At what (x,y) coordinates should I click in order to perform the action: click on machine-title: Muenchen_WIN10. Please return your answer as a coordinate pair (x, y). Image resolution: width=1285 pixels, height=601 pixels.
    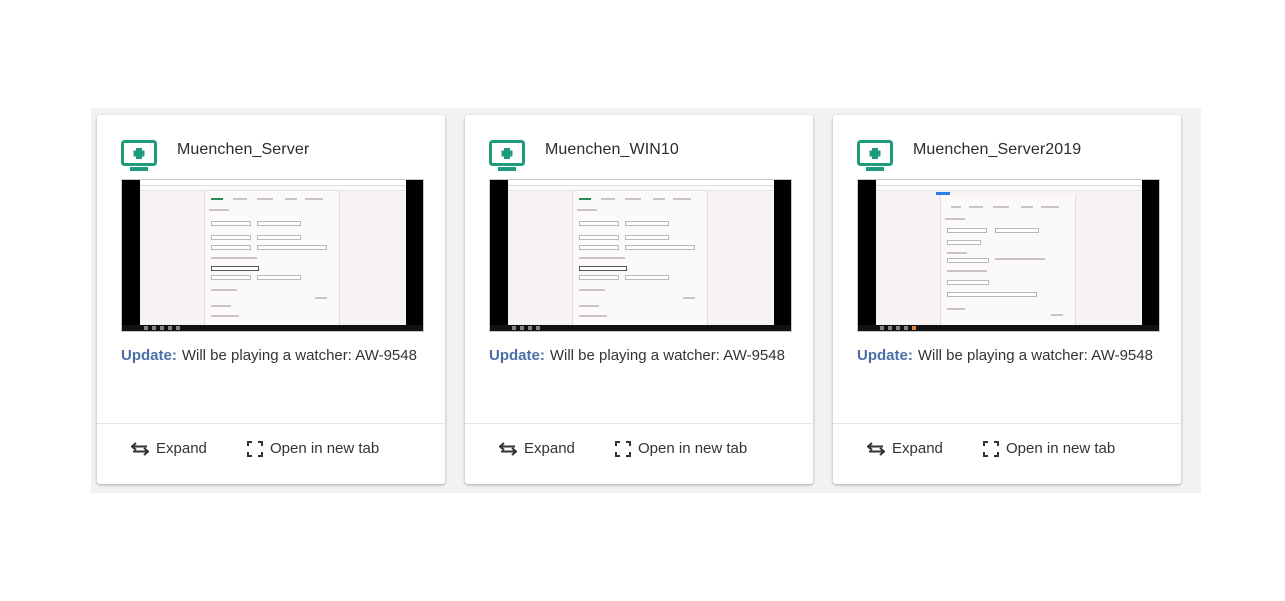
    Looking at the image, I should click on (612, 149).